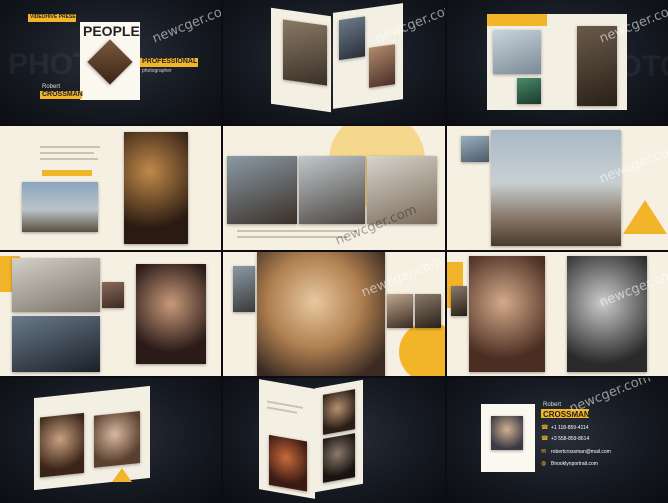 The width and height of the screenshot is (668, 503). I want to click on page3-photo-main, so click(556, 188).